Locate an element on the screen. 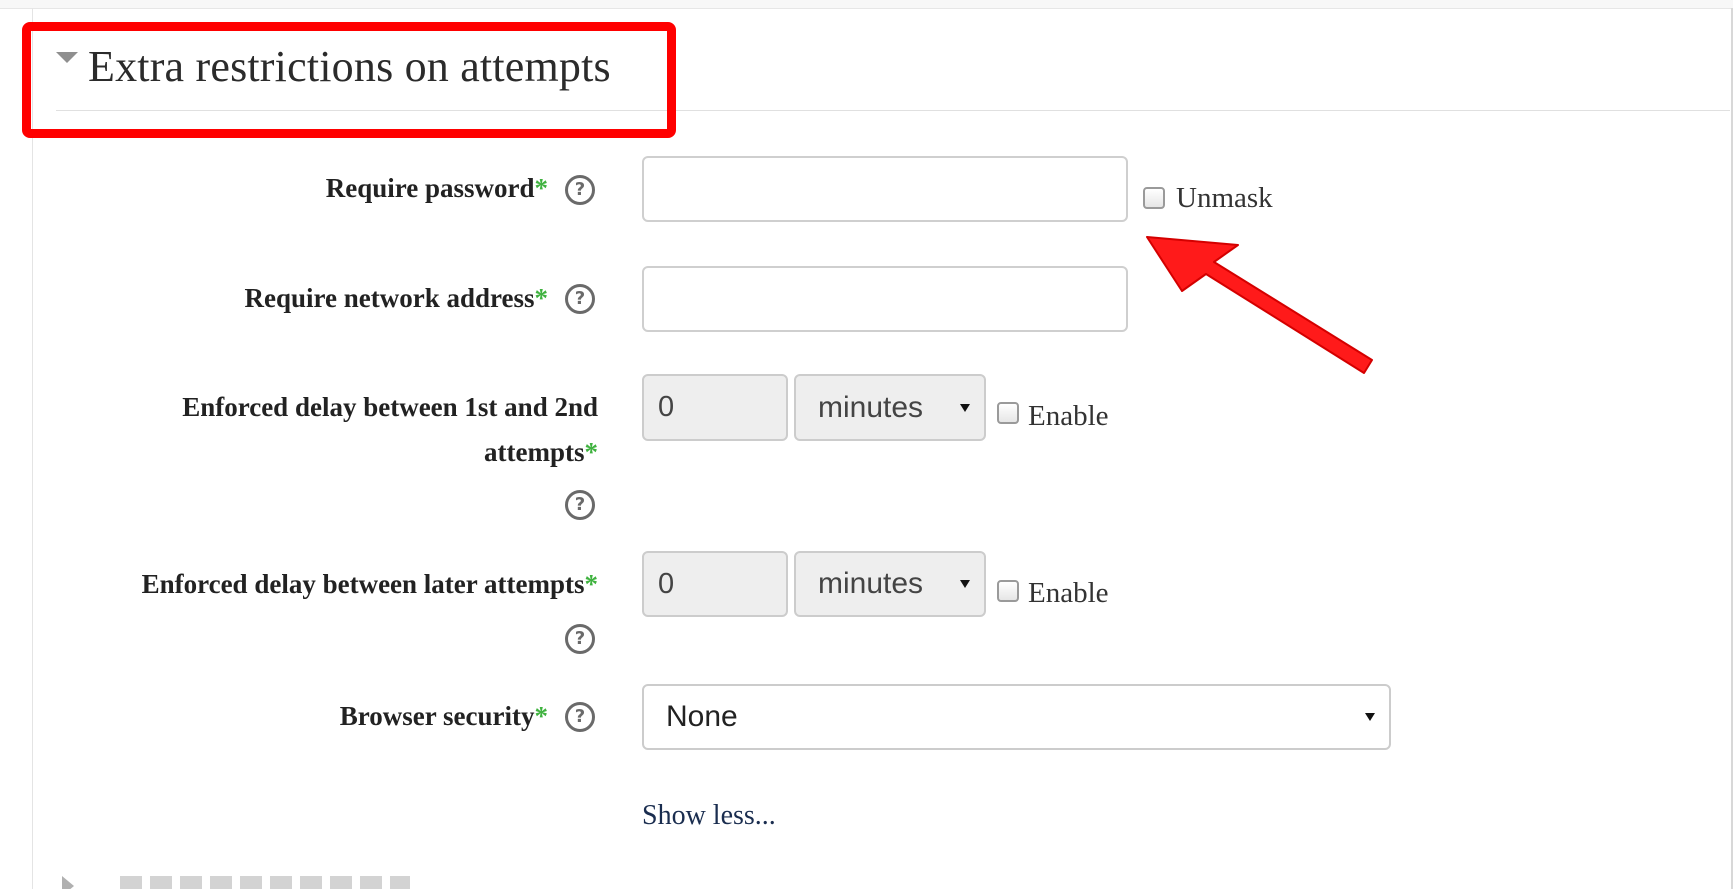  delay-later-enable-label: Enable is located at coordinates (1068, 593).